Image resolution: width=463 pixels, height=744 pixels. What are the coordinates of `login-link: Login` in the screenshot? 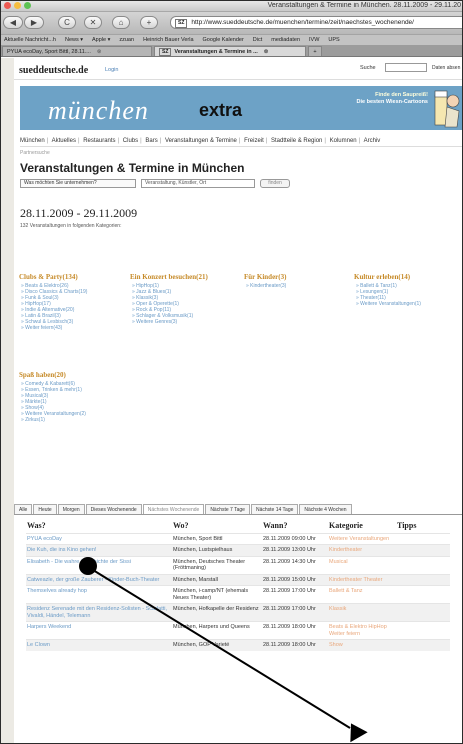 It's located at (111, 70).